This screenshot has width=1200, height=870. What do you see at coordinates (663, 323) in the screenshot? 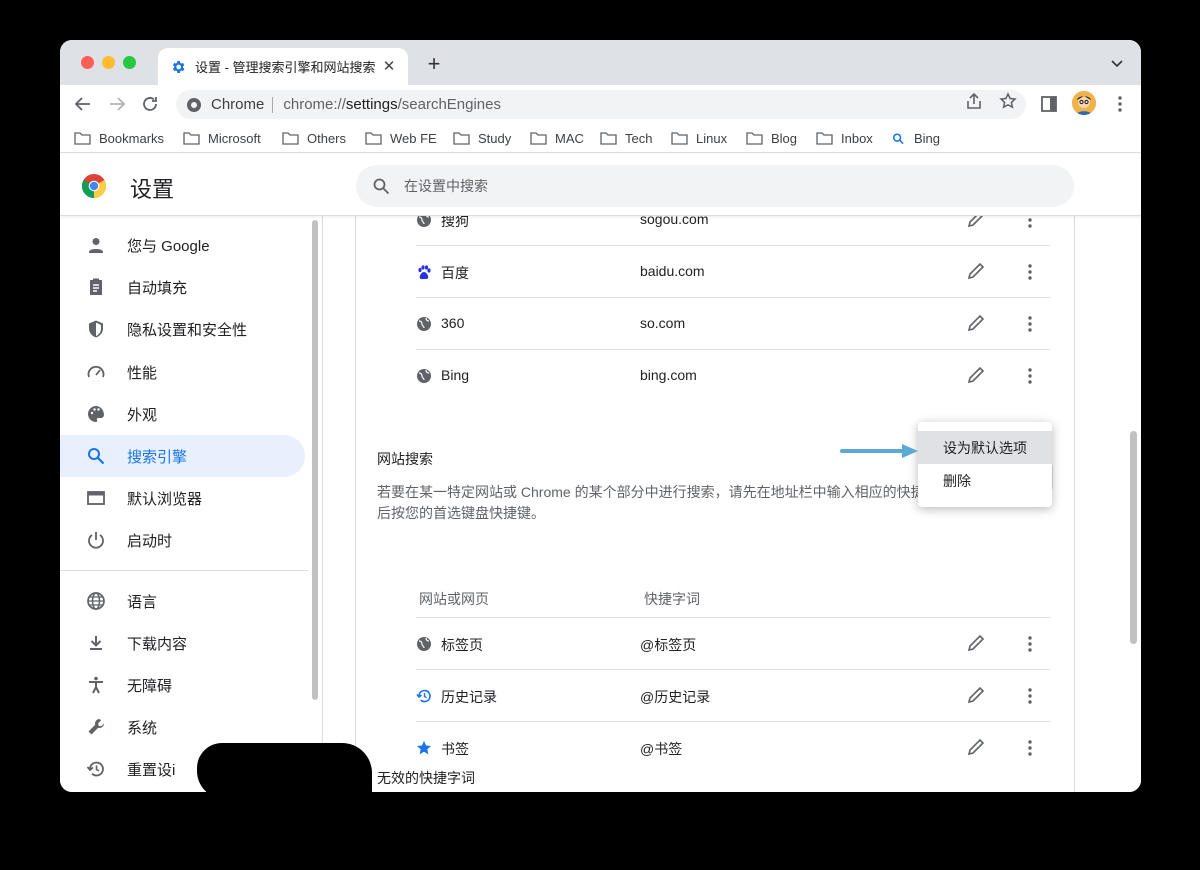
I see `engine-keyword: so.com` at bounding box center [663, 323].